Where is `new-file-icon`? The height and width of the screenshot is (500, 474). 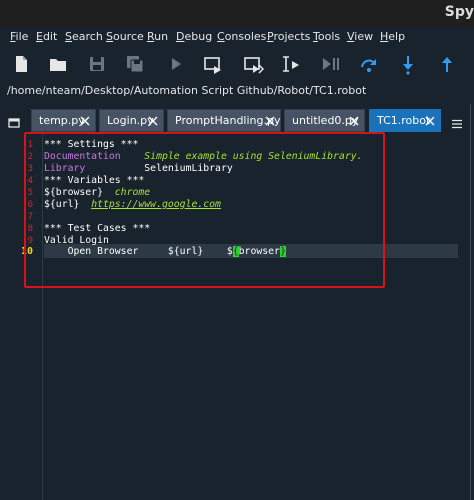 new-file-icon is located at coordinates (21, 64).